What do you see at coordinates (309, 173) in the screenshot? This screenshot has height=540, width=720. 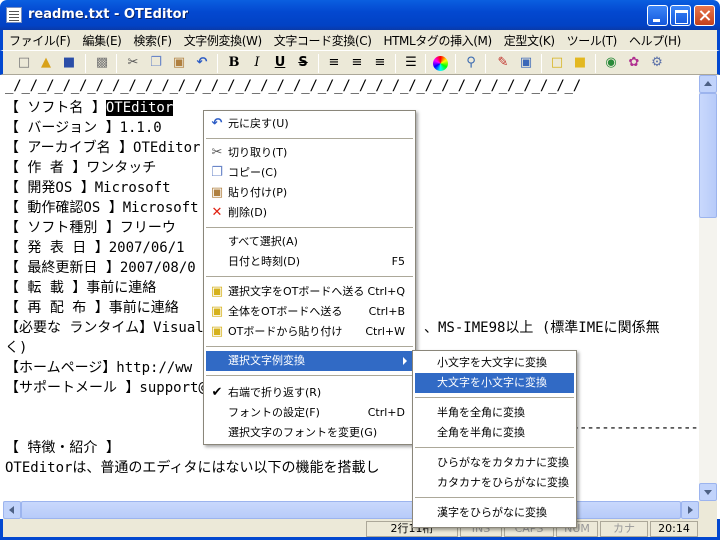 I see `menu-item-copy: ❐ コピー(C)` at bounding box center [309, 173].